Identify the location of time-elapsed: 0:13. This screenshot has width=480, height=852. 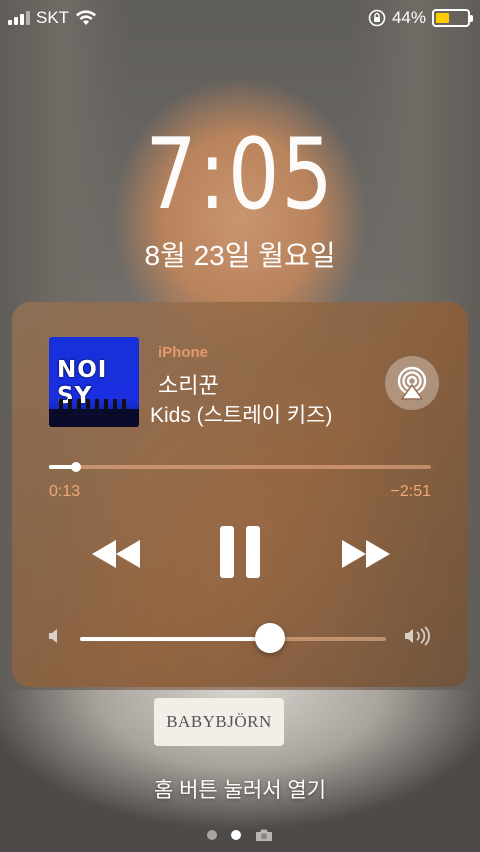
(65, 491).